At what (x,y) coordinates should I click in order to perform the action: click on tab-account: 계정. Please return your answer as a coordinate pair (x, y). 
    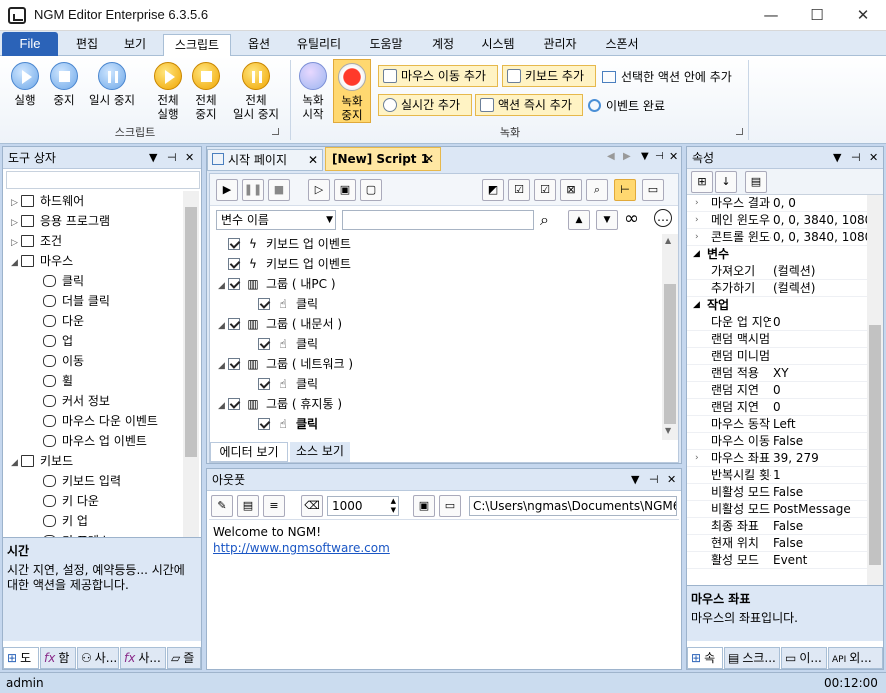
    Looking at the image, I should click on (443, 45).